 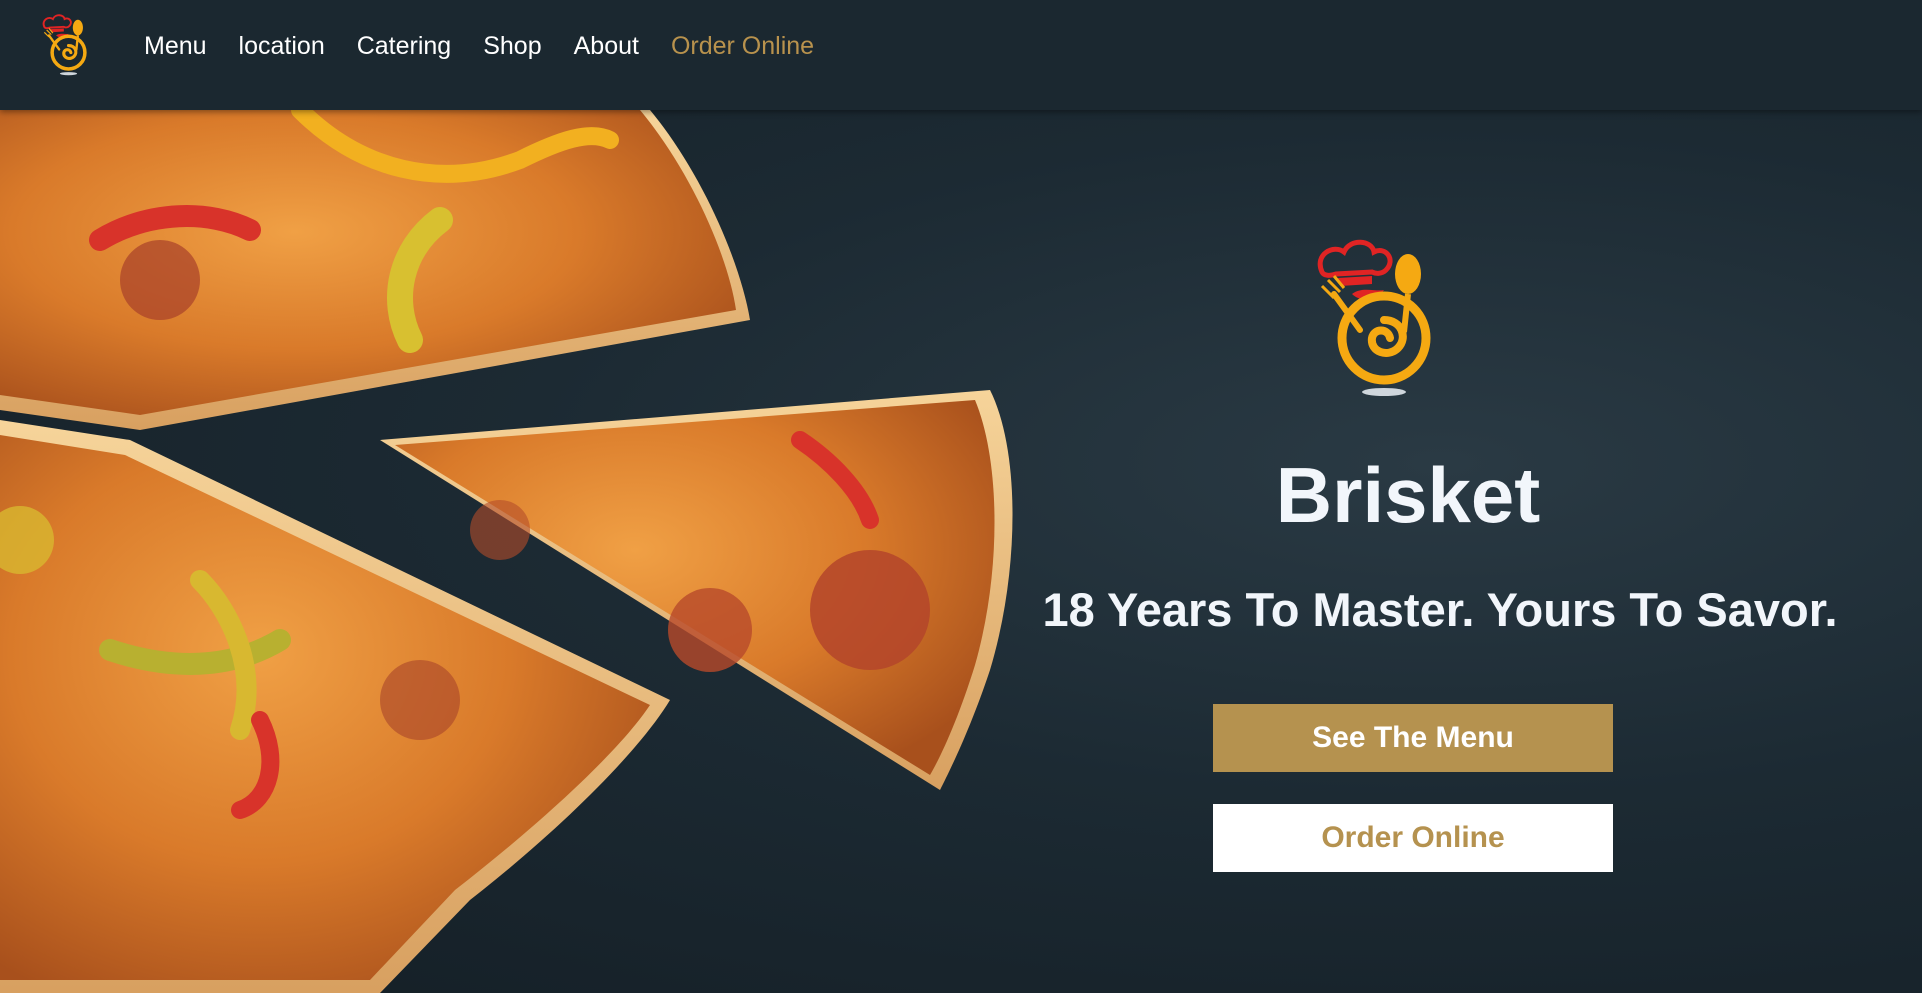 What do you see at coordinates (1413, 838) in the screenshot?
I see `order-online-button: Order Online` at bounding box center [1413, 838].